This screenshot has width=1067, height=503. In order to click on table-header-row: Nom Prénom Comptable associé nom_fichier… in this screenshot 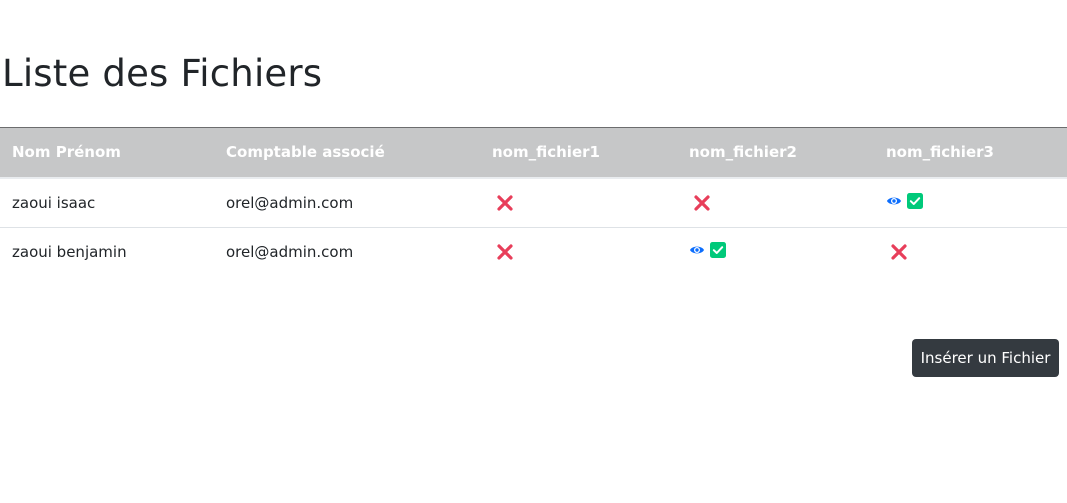, I will do `click(533, 153)`.